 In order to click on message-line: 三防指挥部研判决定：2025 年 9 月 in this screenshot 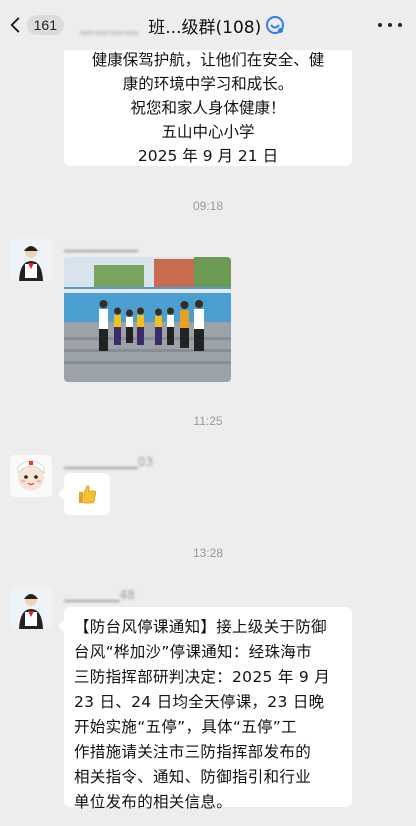, I will do `click(202, 677)`.